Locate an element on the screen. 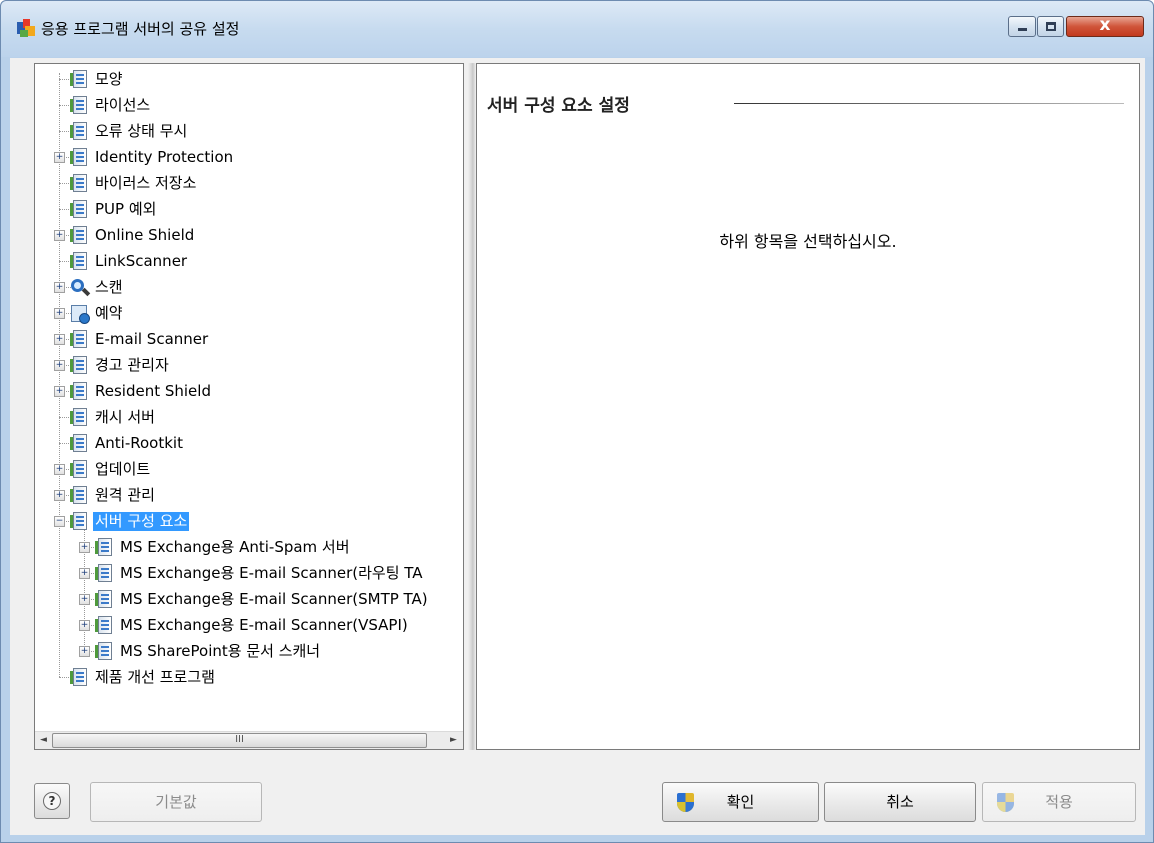 The height and width of the screenshot is (843, 1154). help-button: ? is located at coordinates (52, 801).